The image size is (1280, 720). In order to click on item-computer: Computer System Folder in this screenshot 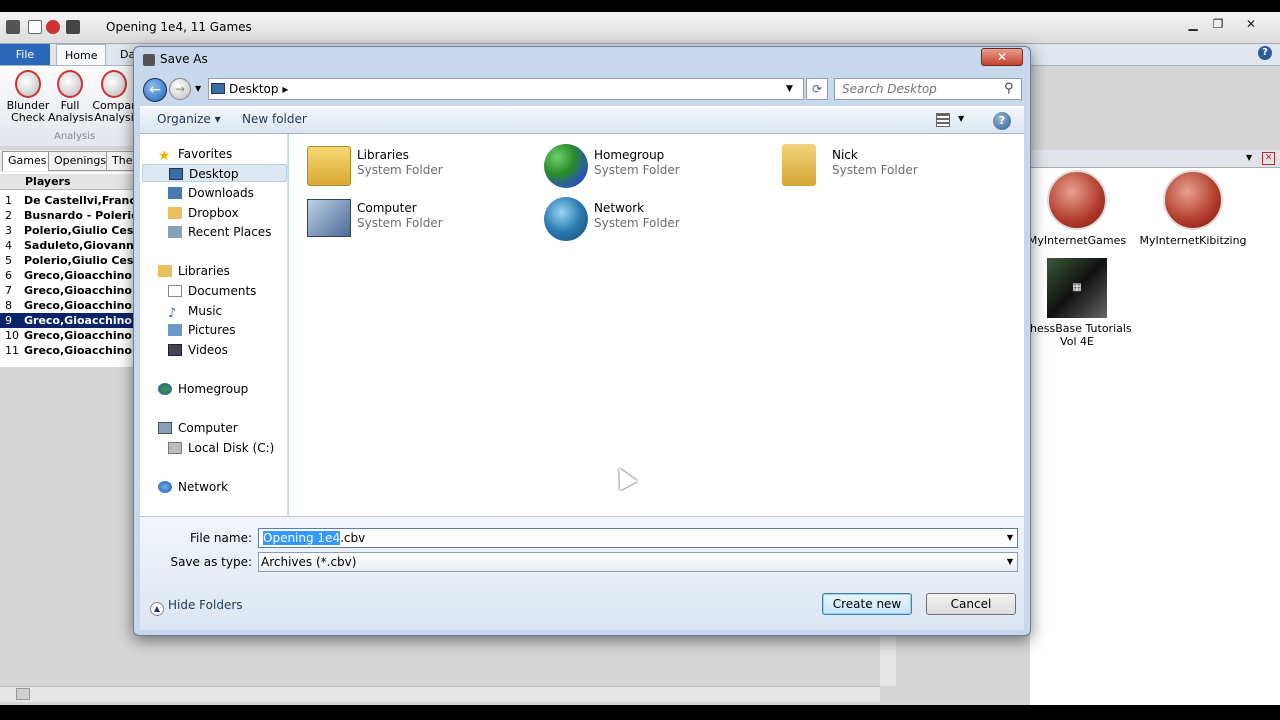, I will do `click(417, 222)`.